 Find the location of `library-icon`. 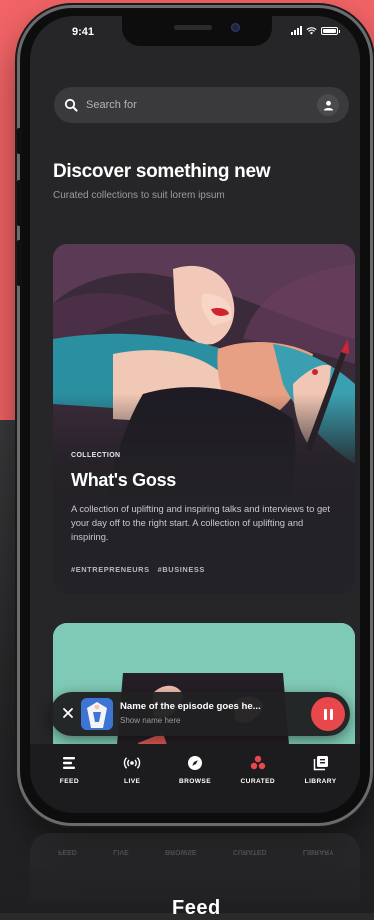

library-icon is located at coordinates (320, 763).